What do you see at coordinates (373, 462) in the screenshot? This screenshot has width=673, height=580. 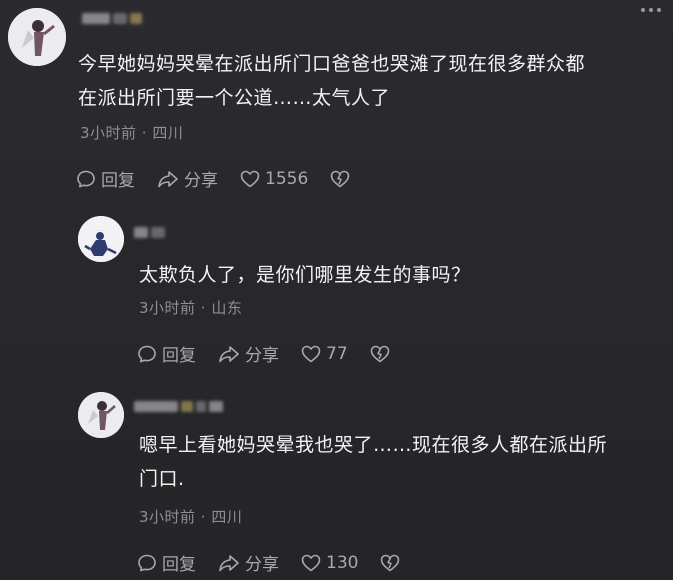 I see `comment-text: 嗯早上看她妈哭晕我也哭了……现在很多人都在派出所 门口.` at bounding box center [373, 462].